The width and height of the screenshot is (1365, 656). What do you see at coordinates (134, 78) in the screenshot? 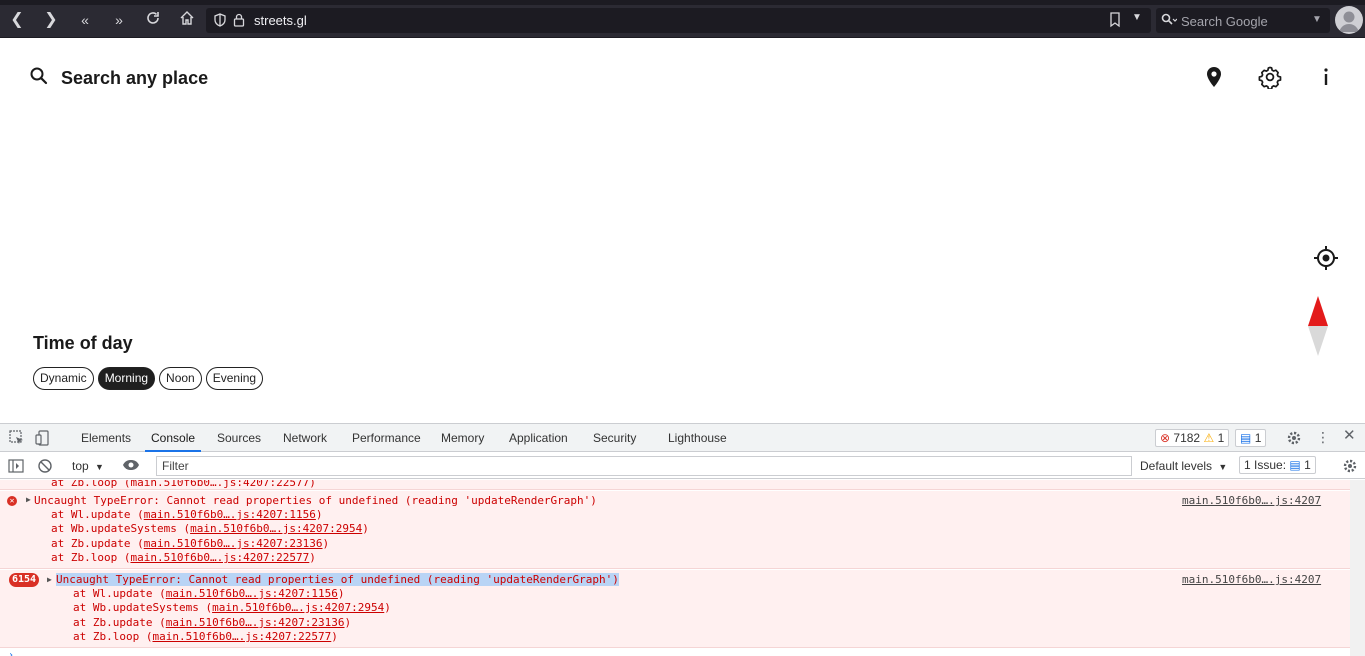
I see `search-label: Search any place` at bounding box center [134, 78].